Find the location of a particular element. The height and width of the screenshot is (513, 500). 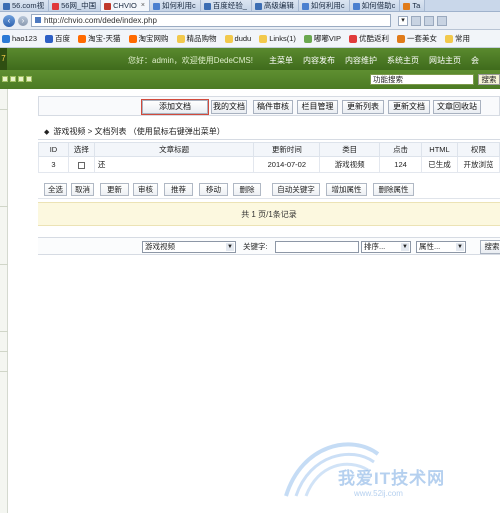

cms-menu-item: 内容发布 is located at coordinates (319, 60).